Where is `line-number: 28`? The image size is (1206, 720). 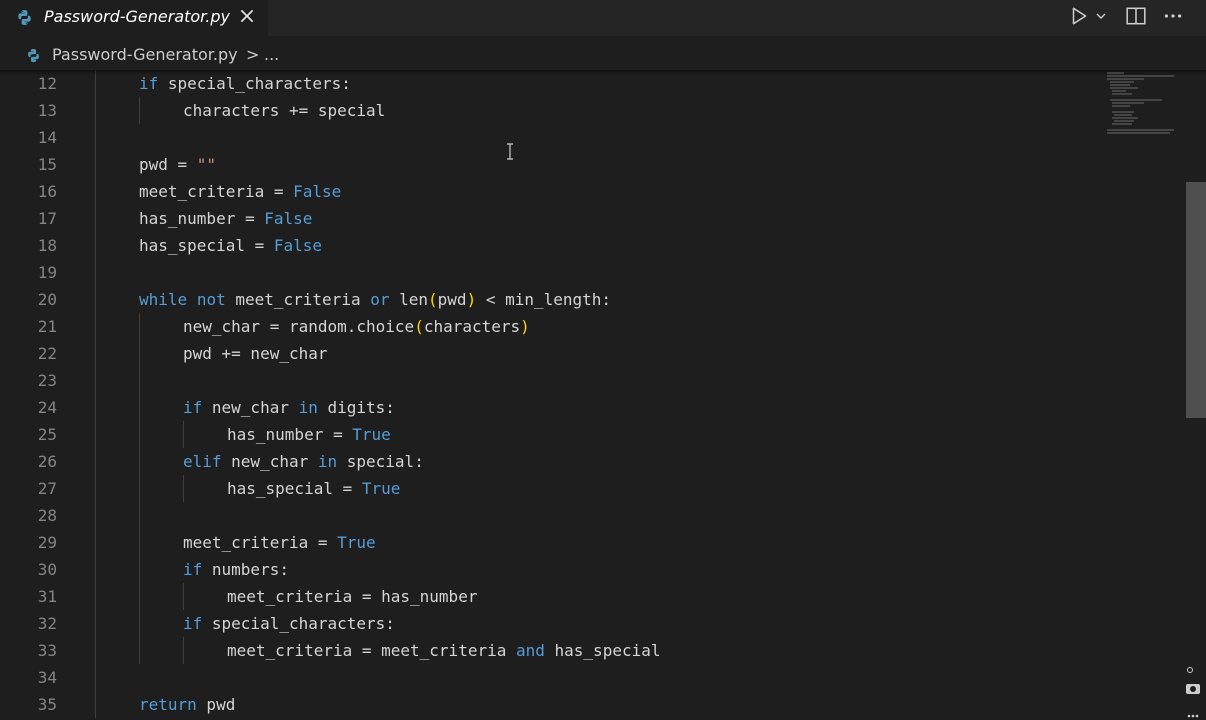 line-number: 28 is located at coordinates (47, 515).